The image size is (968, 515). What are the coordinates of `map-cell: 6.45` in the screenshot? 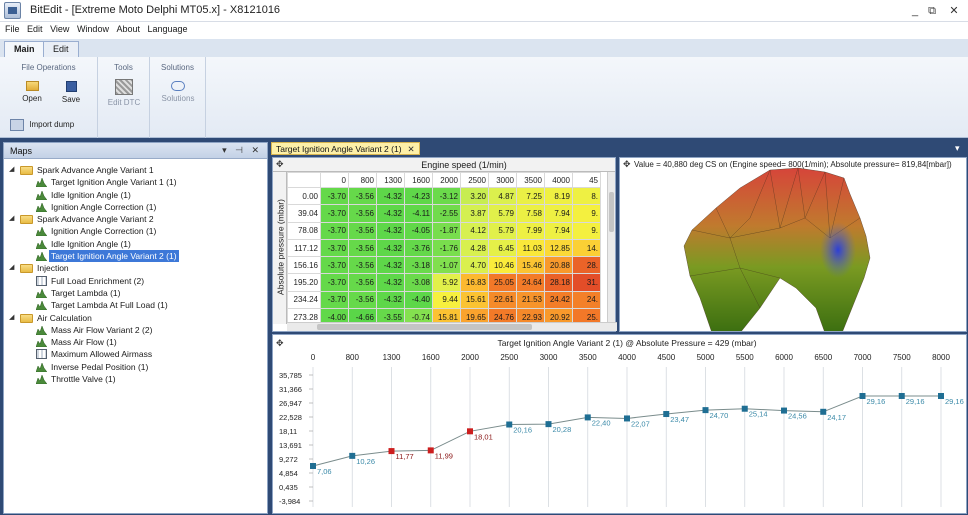 It's located at (502, 248).